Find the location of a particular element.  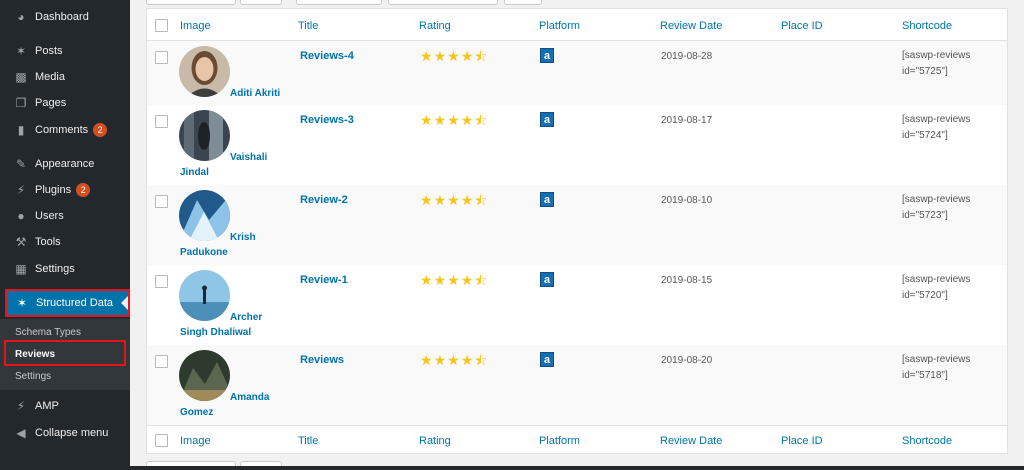

sidebar-item-pages: ❐ Pages is located at coordinates (65, 103).